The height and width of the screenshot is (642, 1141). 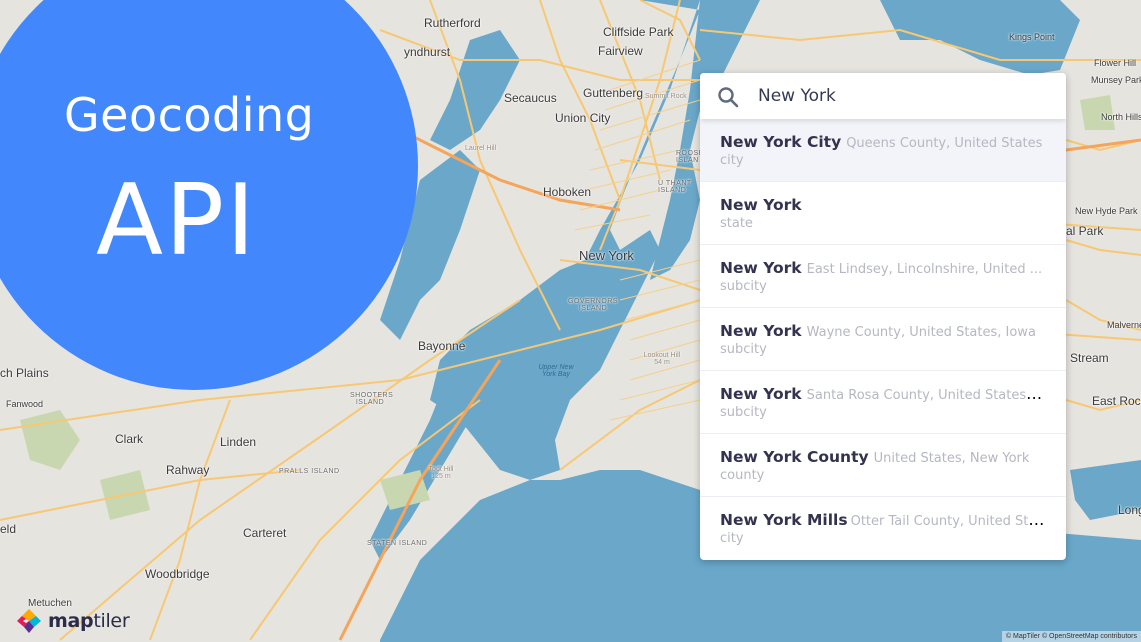 I want to click on map-label-shooters-island: SHOOTERS ISLAND, so click(x=372, y=399).